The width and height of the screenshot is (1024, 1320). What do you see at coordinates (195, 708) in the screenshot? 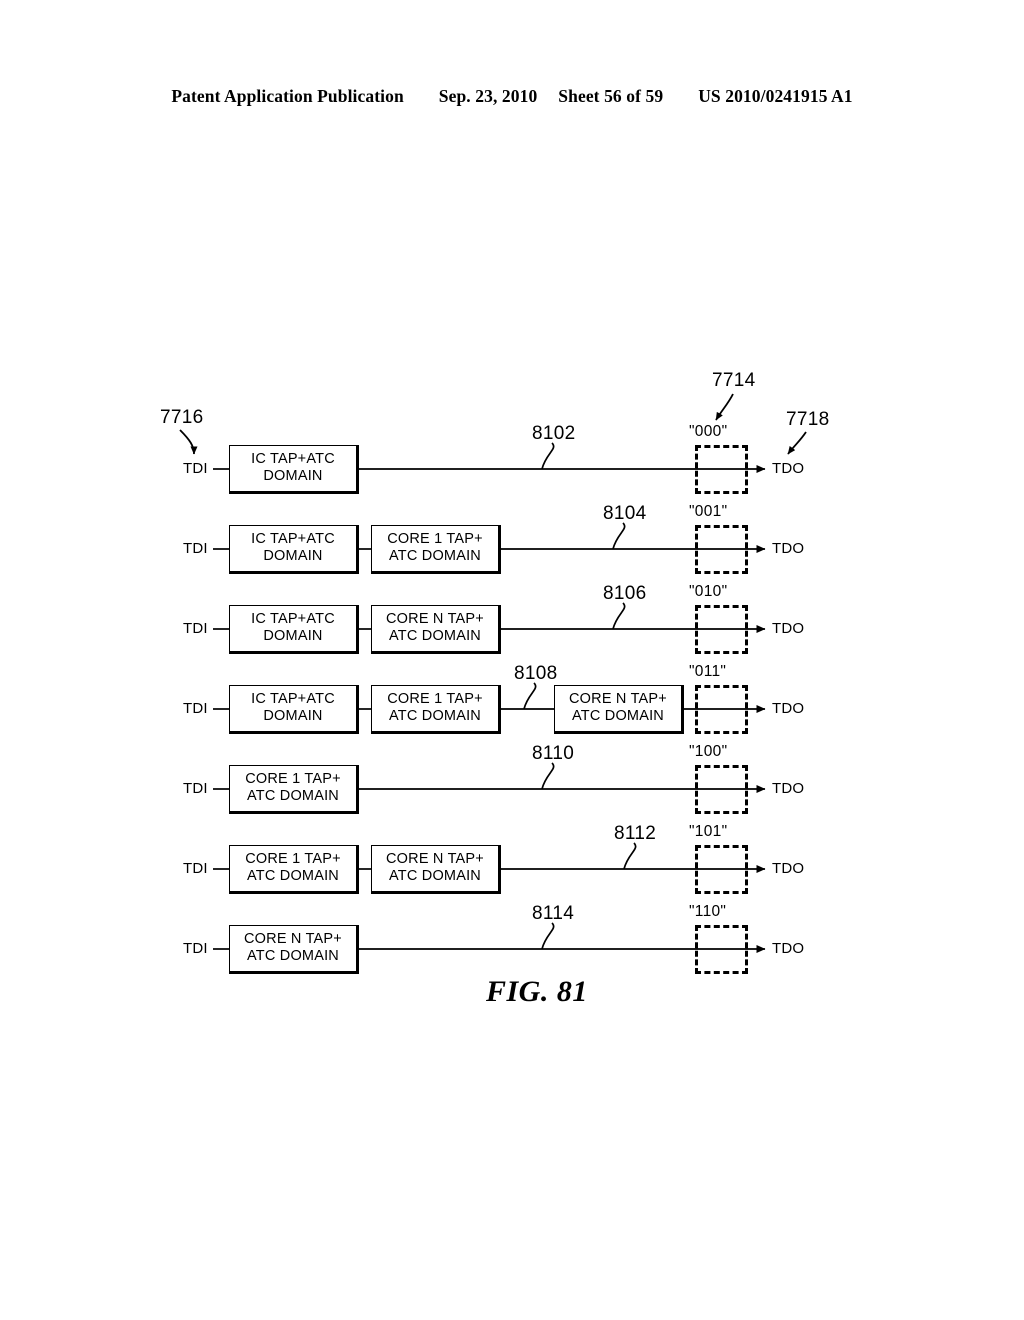
I see `tdi-label-row4: TDI` at bounding box center [195, 708].